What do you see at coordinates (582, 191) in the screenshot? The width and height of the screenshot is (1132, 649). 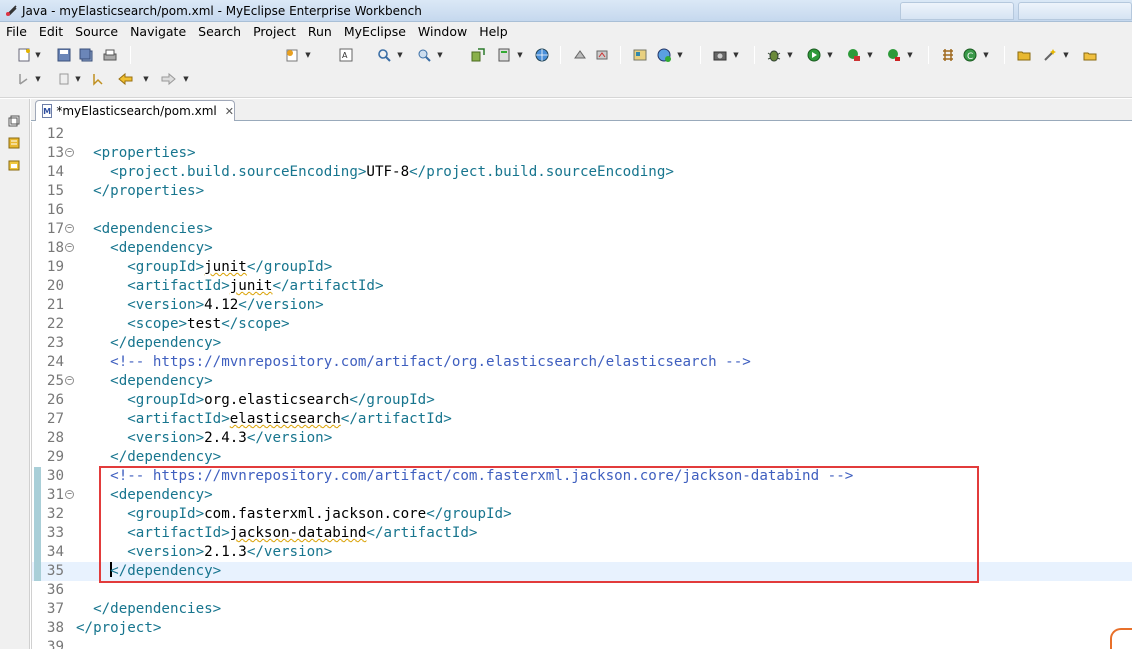 I see `code-line: 15 </properties>` at bounding box center [582, 191].